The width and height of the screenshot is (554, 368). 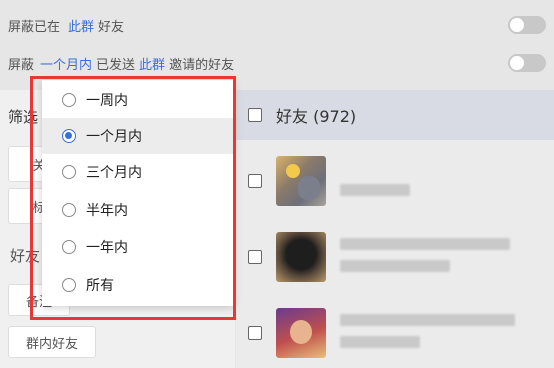 I want to click on block-invited-toggle, so click(x=527, y=63).